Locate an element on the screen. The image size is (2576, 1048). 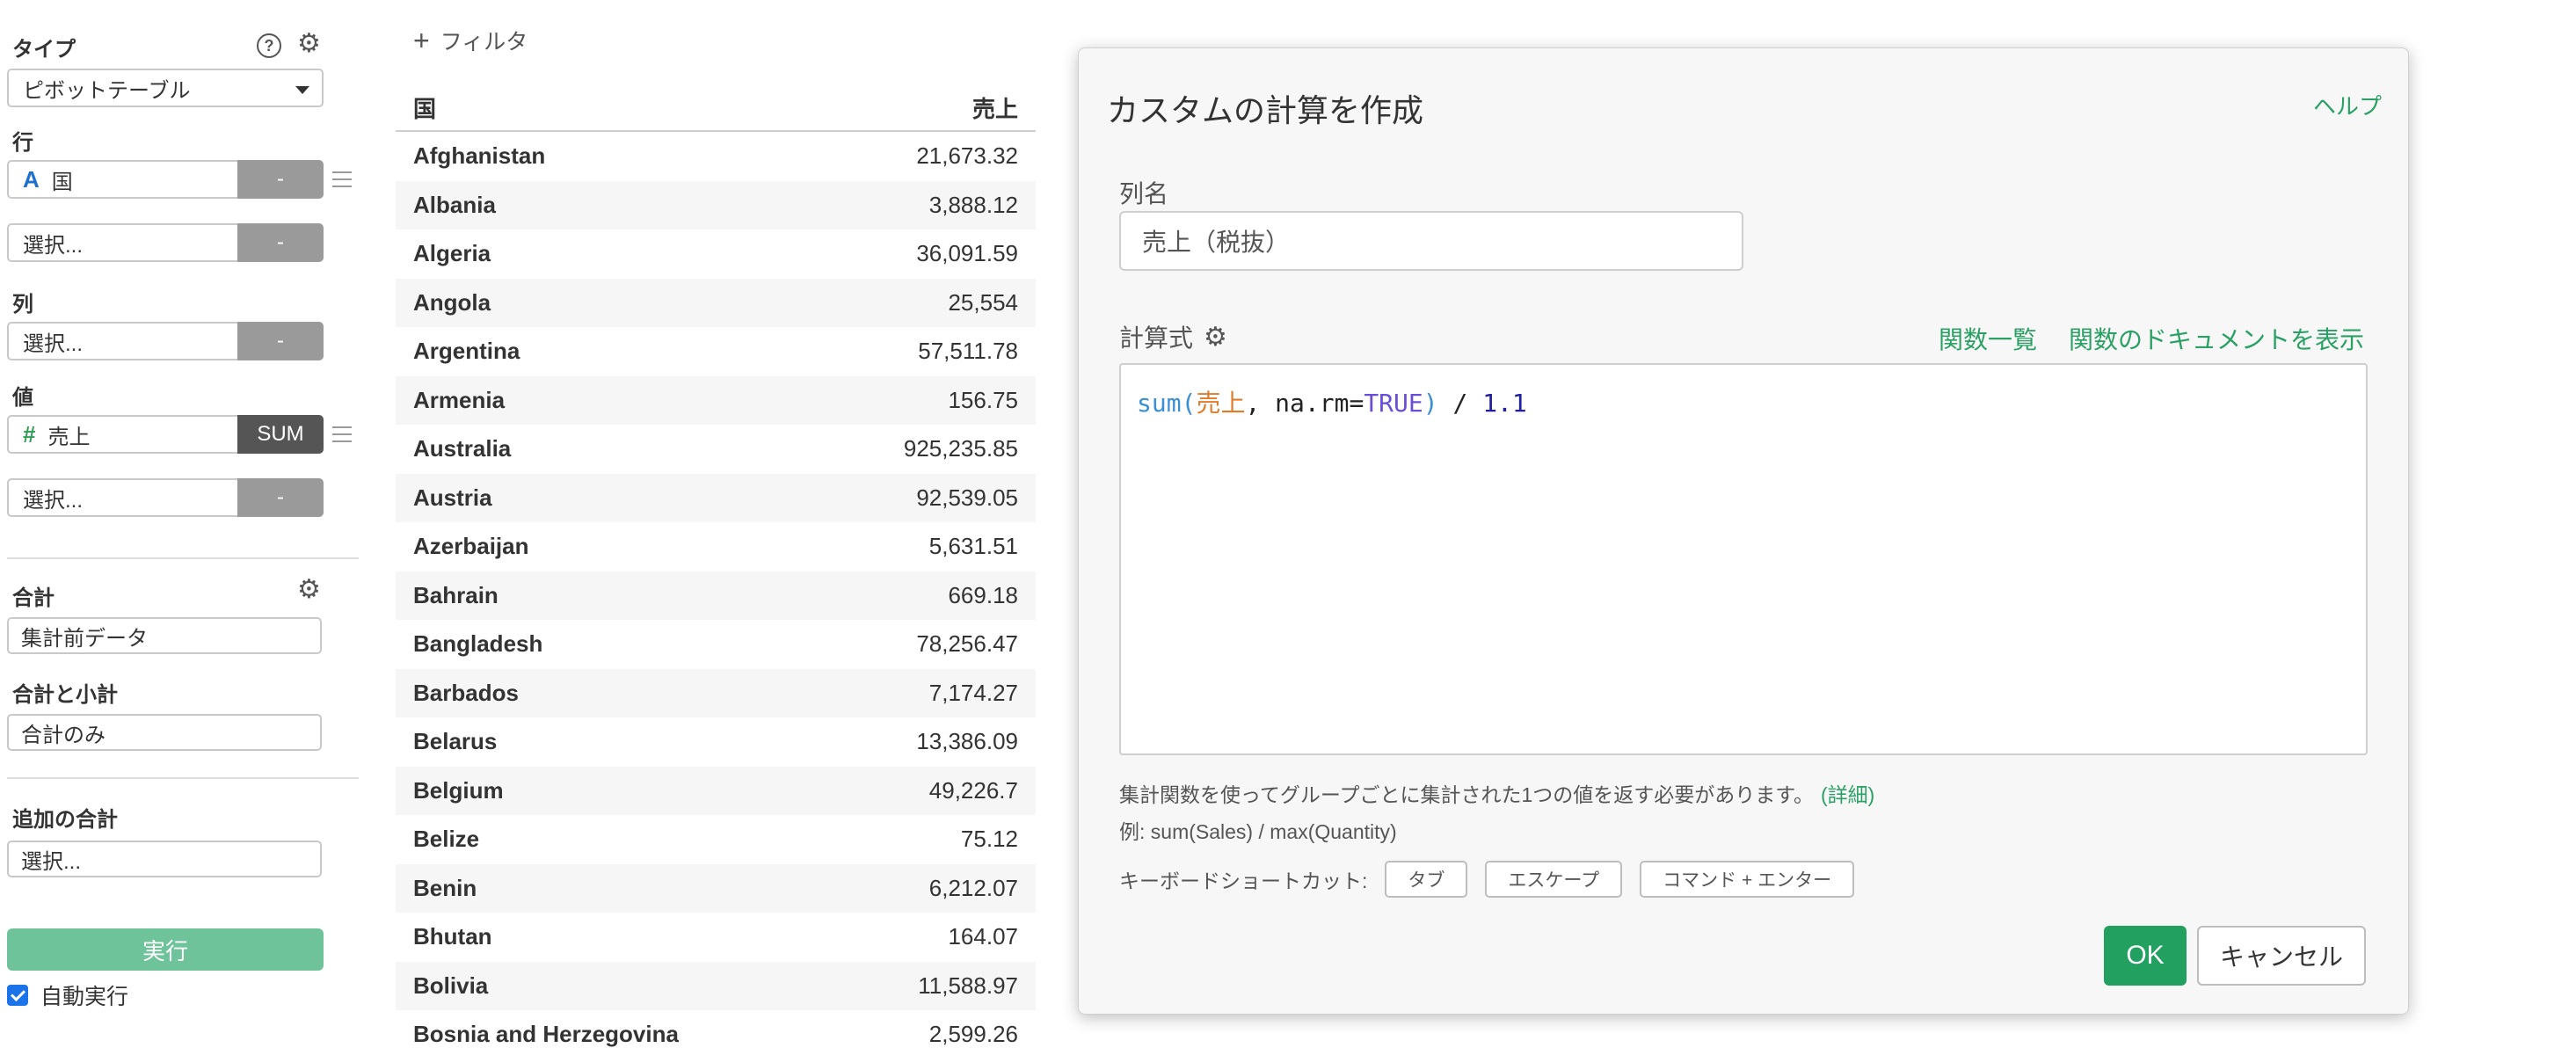
rows-field: A 国 - is located at coordinates (165, 179).